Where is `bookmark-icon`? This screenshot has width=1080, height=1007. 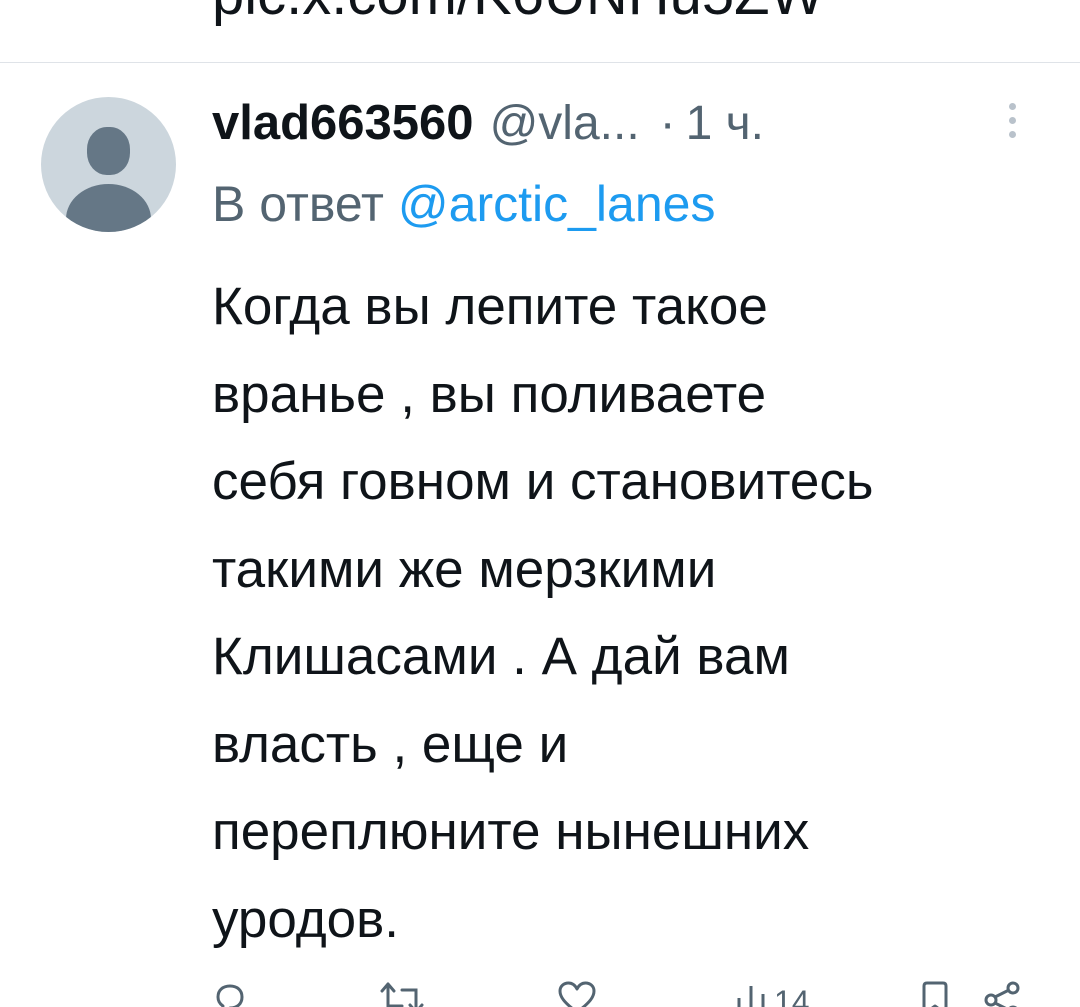 bookmark-icon is located at coordinates (935, 994).